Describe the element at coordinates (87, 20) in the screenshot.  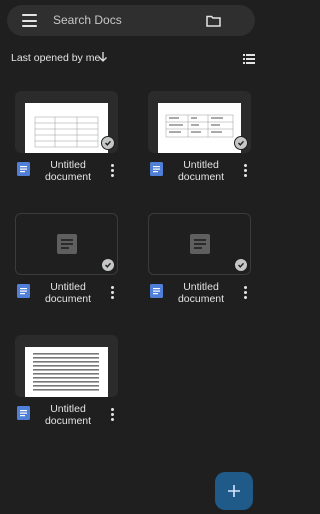
I see `search-placeholder: Search Docs` at that location.